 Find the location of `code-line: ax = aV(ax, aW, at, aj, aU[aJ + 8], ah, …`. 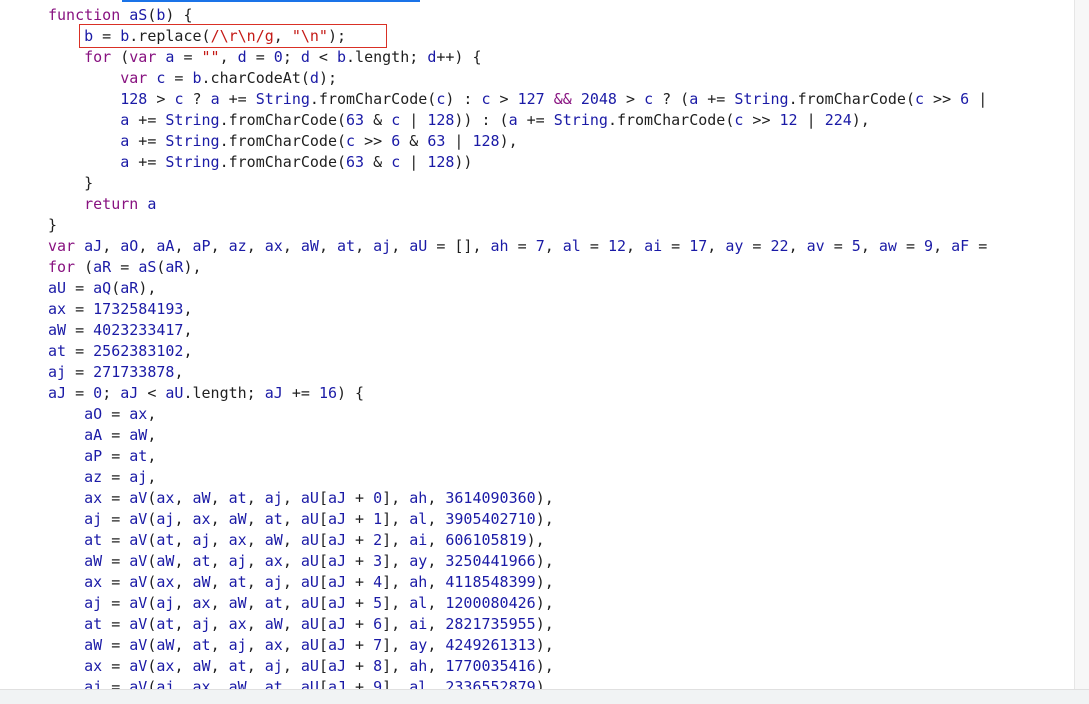

code-line: ax = aV(ax, aW, at, aj, aU[aJ + 8], ah, … is located at coordinates (301, 666).